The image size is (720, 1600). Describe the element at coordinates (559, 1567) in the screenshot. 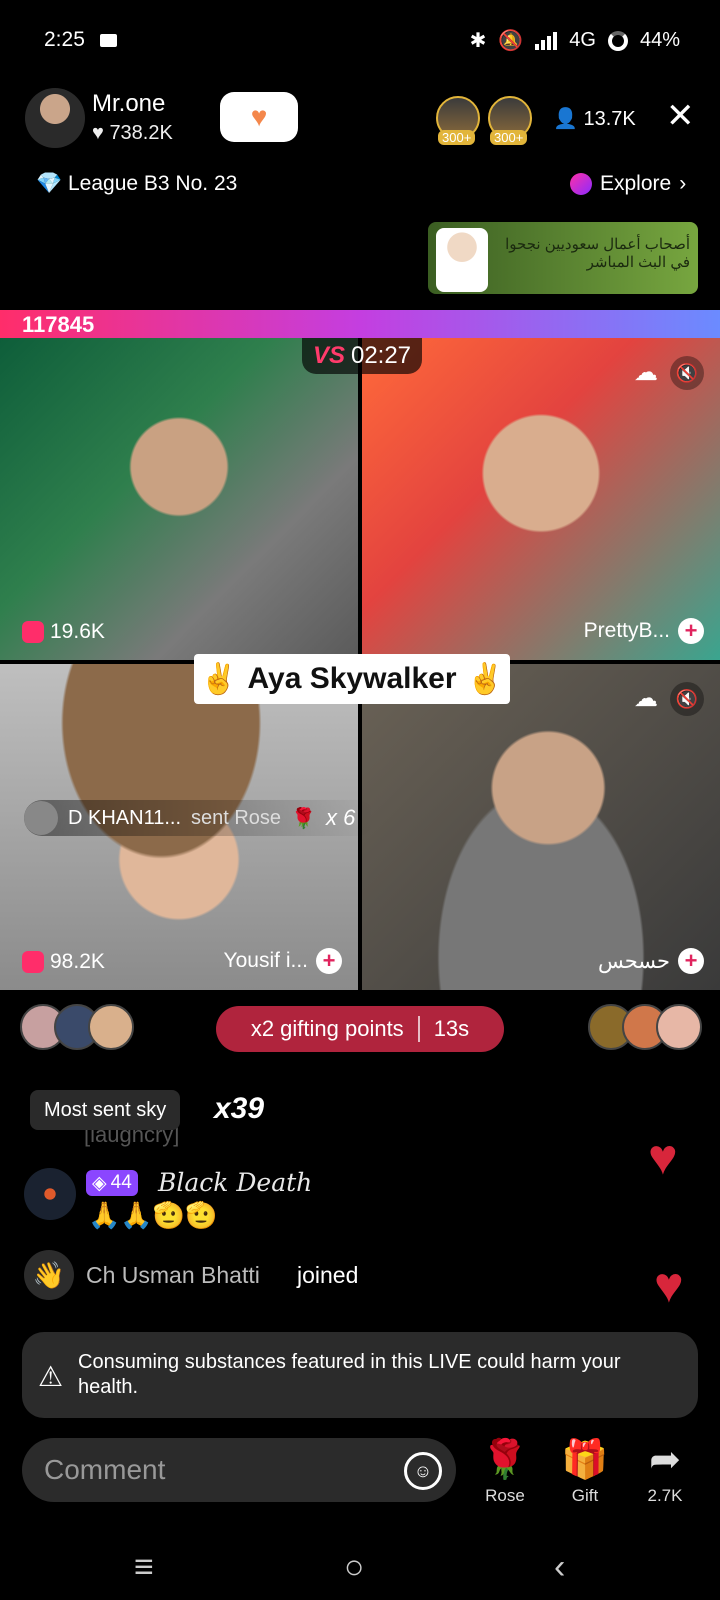

I see `back-icon: ‹` at that location.